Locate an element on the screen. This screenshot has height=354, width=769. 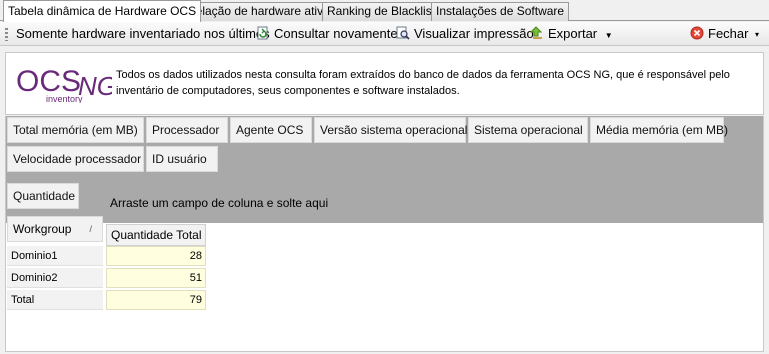
field-total-memory: Total memória (em MB) is located at coordinates (75, 130).